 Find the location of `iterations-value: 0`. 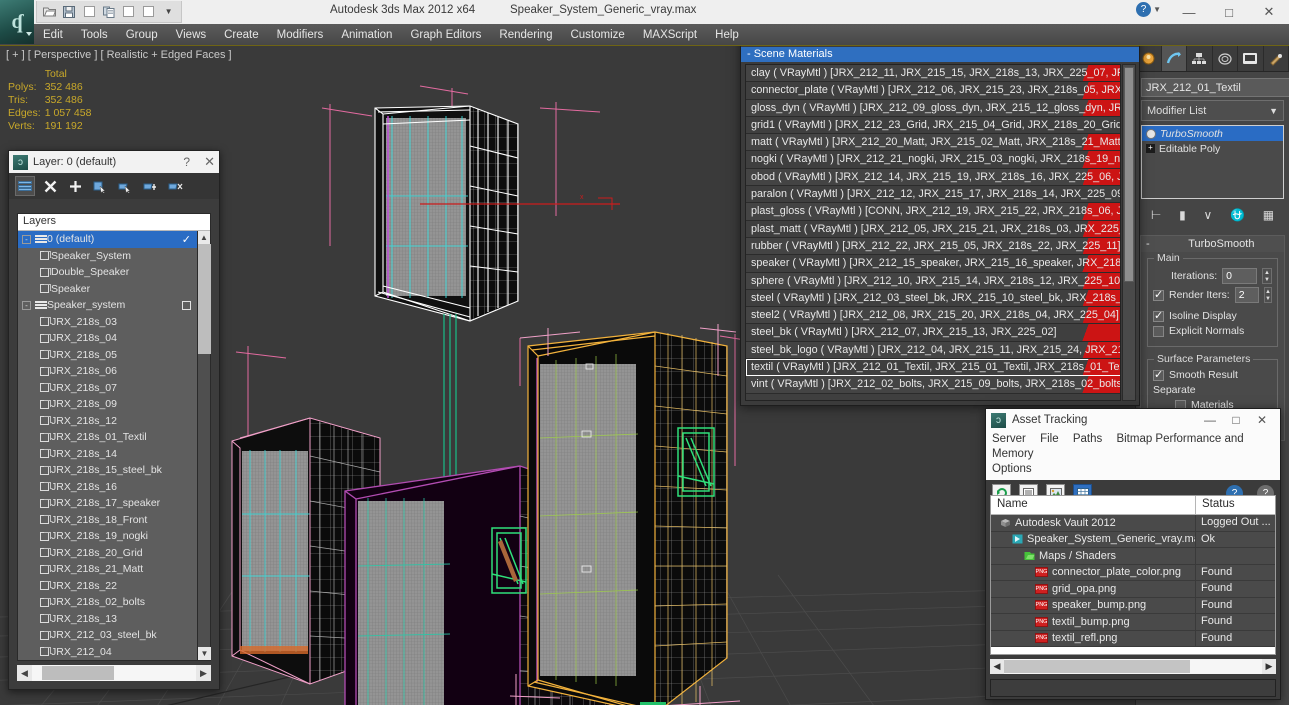

iterations-value: 0 is located at coordinates (1239, 276).